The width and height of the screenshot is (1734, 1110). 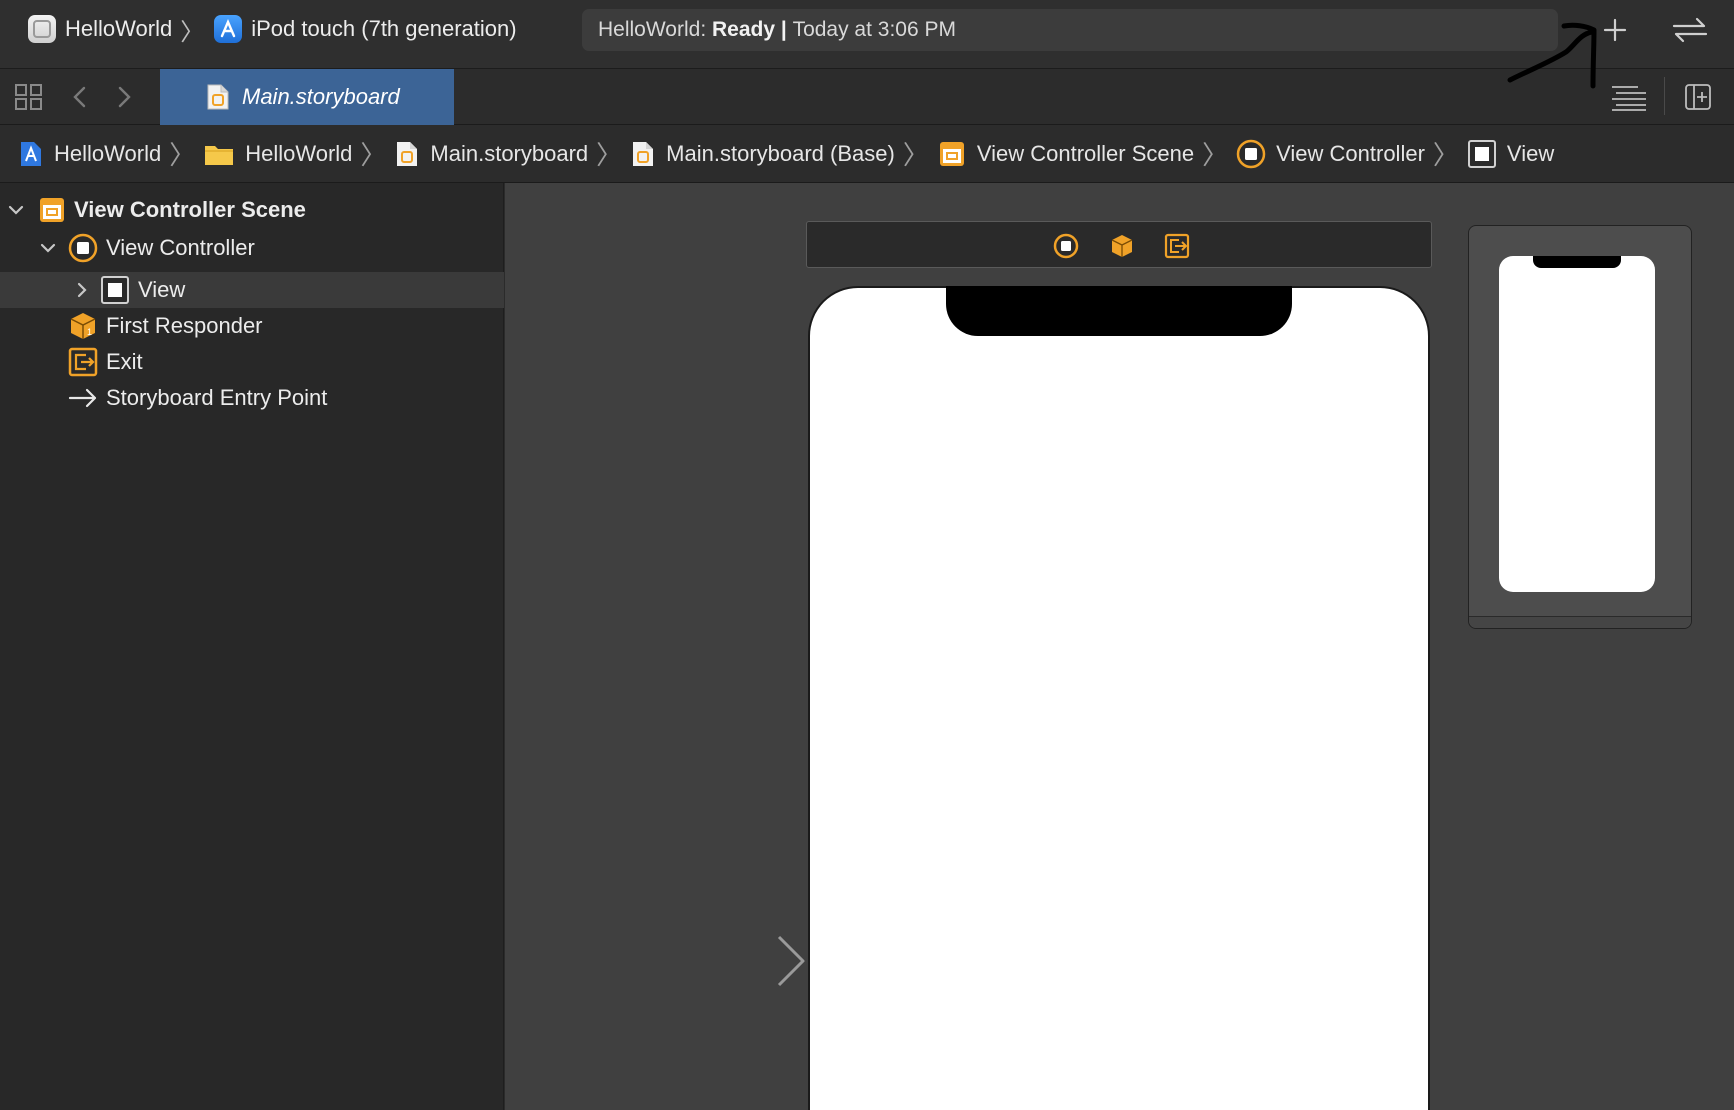 I want to click on crumb-view-controller: View Controller, so click(x=1330, y=154).